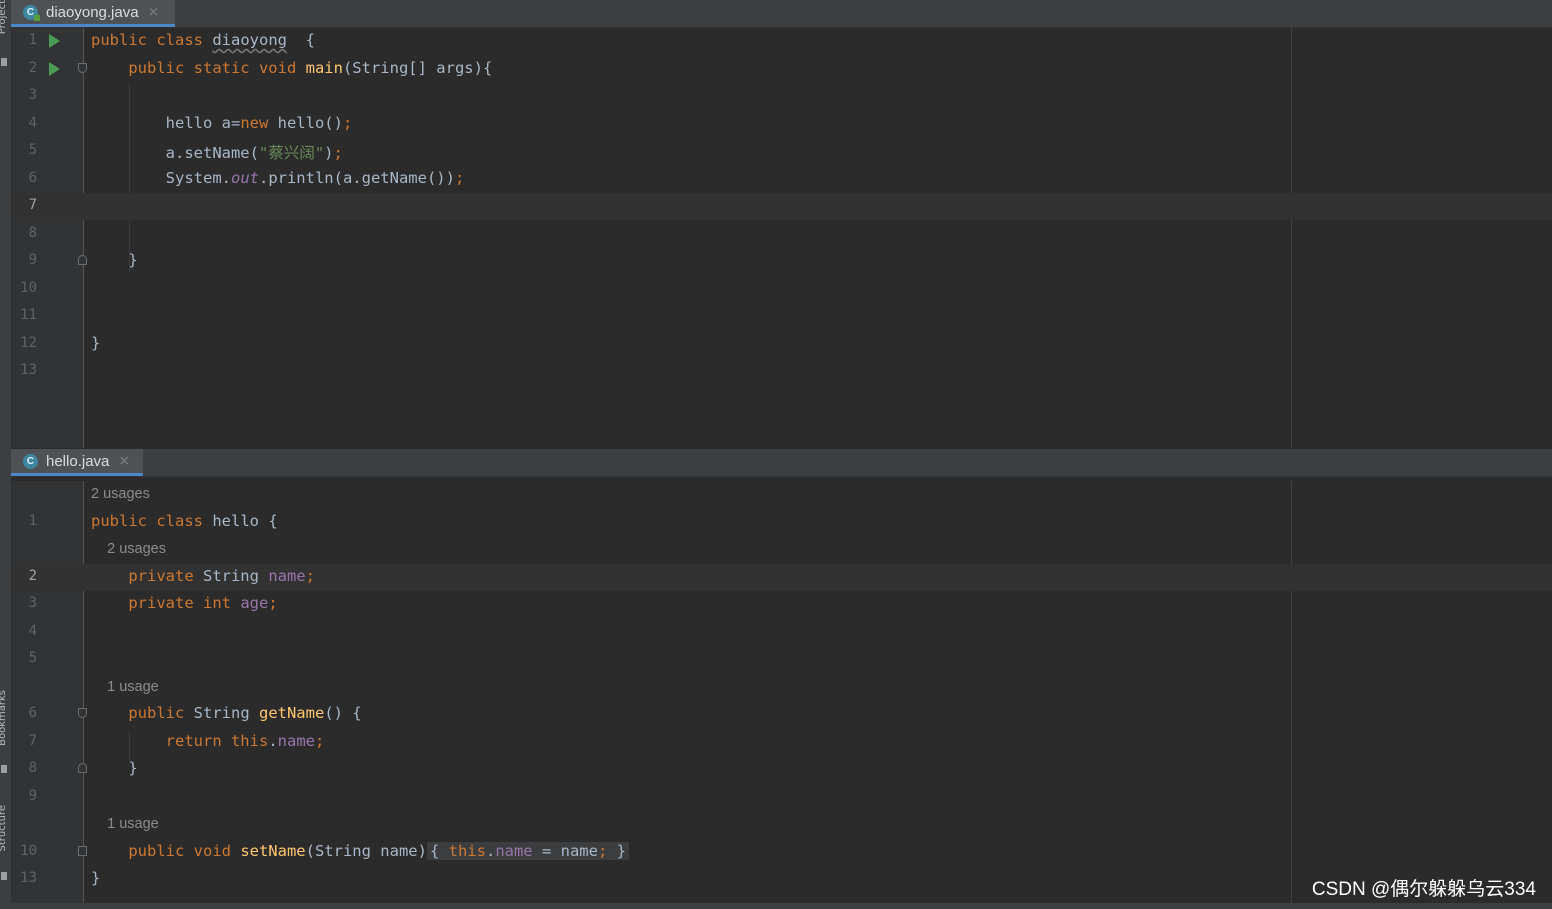 The height and width of the screenshot is (909, 1552). I want to click on code-line: 13, so click(781, 371).